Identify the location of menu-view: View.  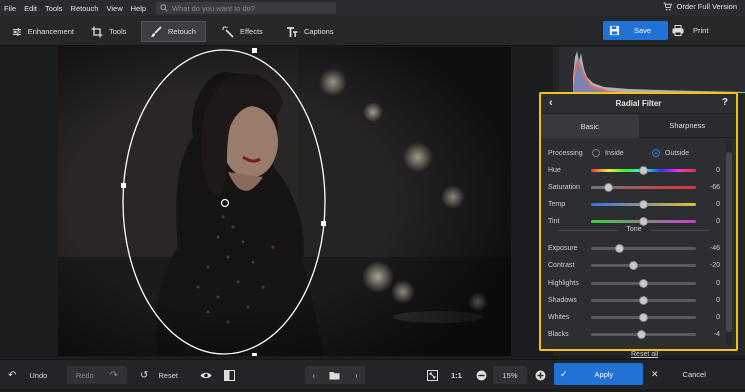
(114, 8).